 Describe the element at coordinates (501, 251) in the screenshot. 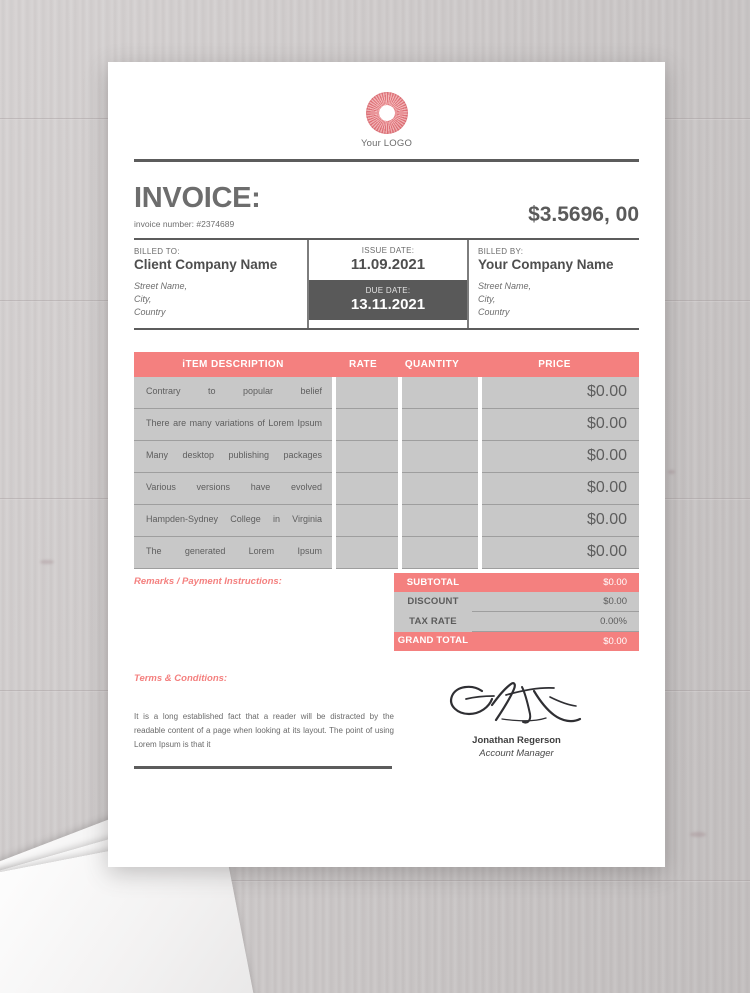

I see `billed-by-label: BILLED BY:` at that location.